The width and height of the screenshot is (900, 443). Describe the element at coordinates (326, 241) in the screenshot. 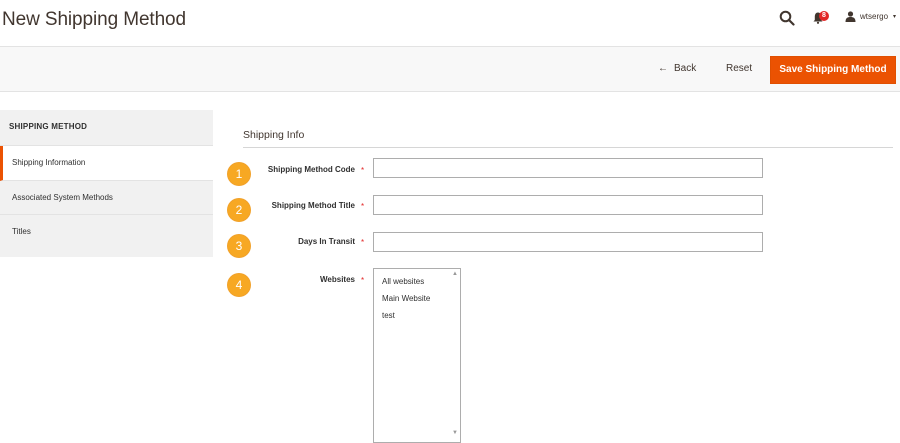

I see `field-label-days-in-transit: Days In Transit` at that location.